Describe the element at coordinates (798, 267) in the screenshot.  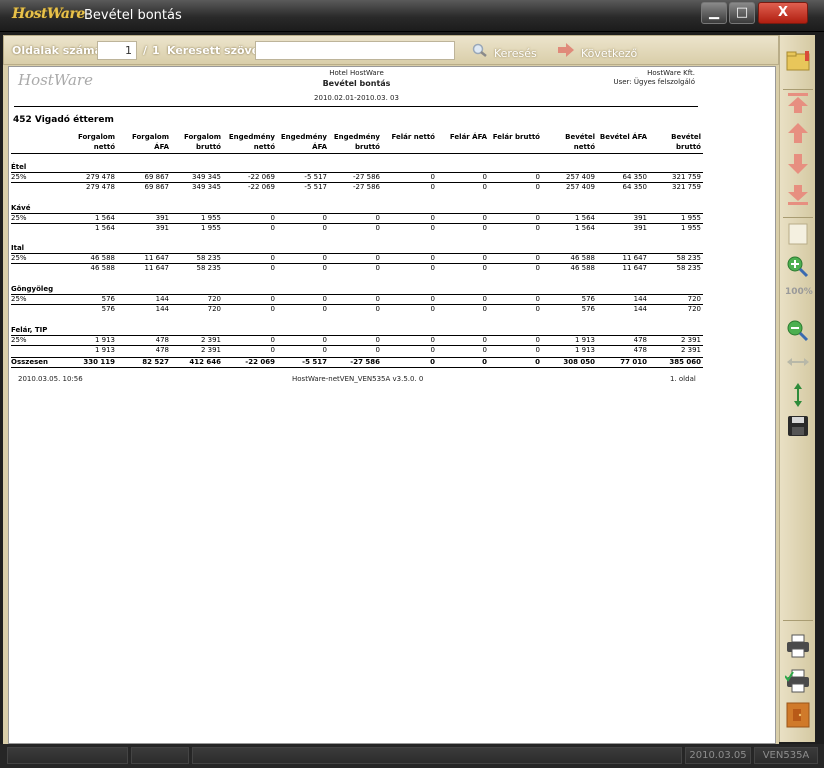
I see `zoom-in-icon` at that location.